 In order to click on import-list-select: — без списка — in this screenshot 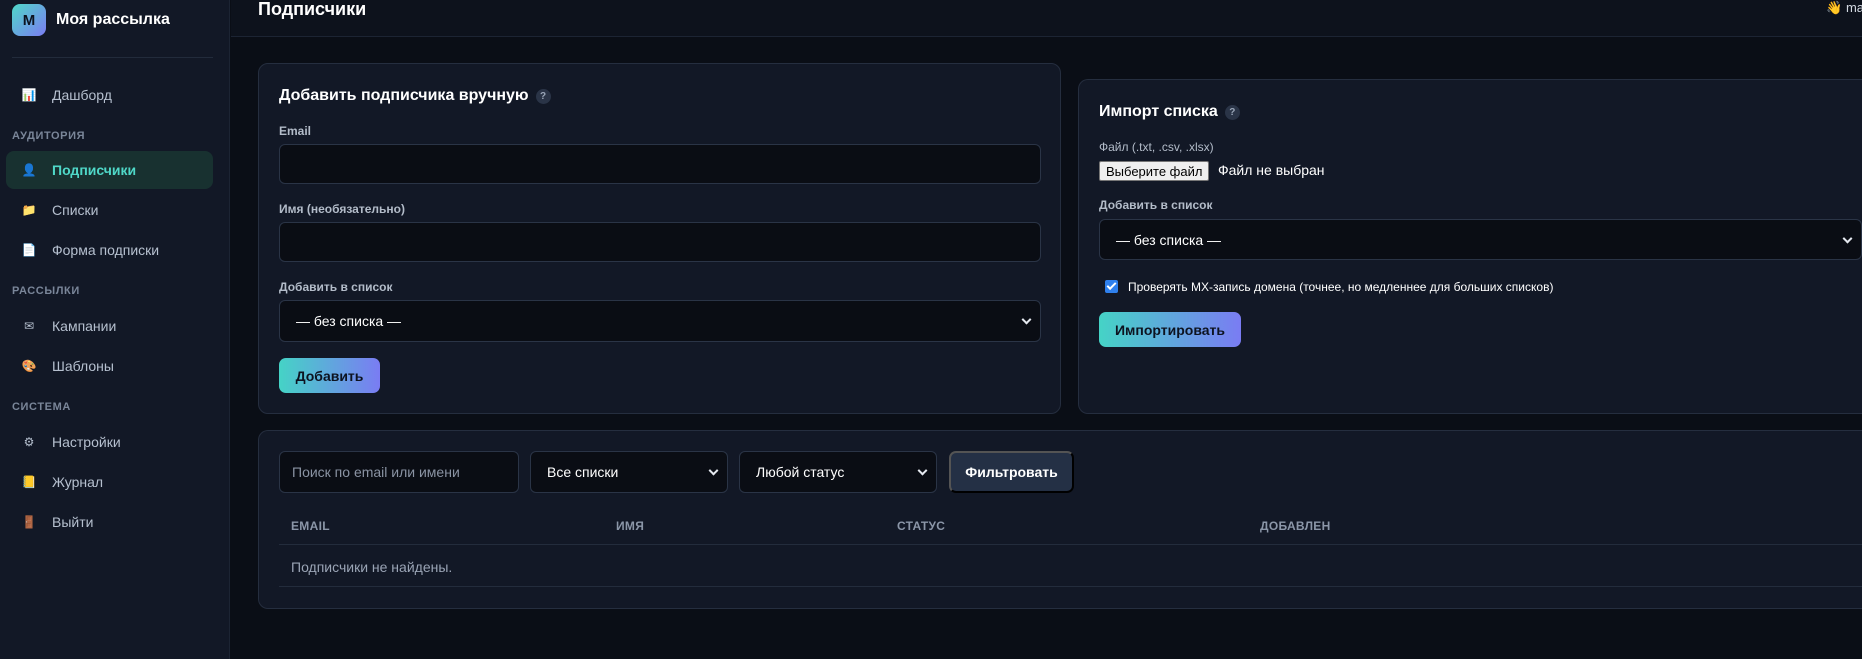, I will do `click(1480, 239)`.